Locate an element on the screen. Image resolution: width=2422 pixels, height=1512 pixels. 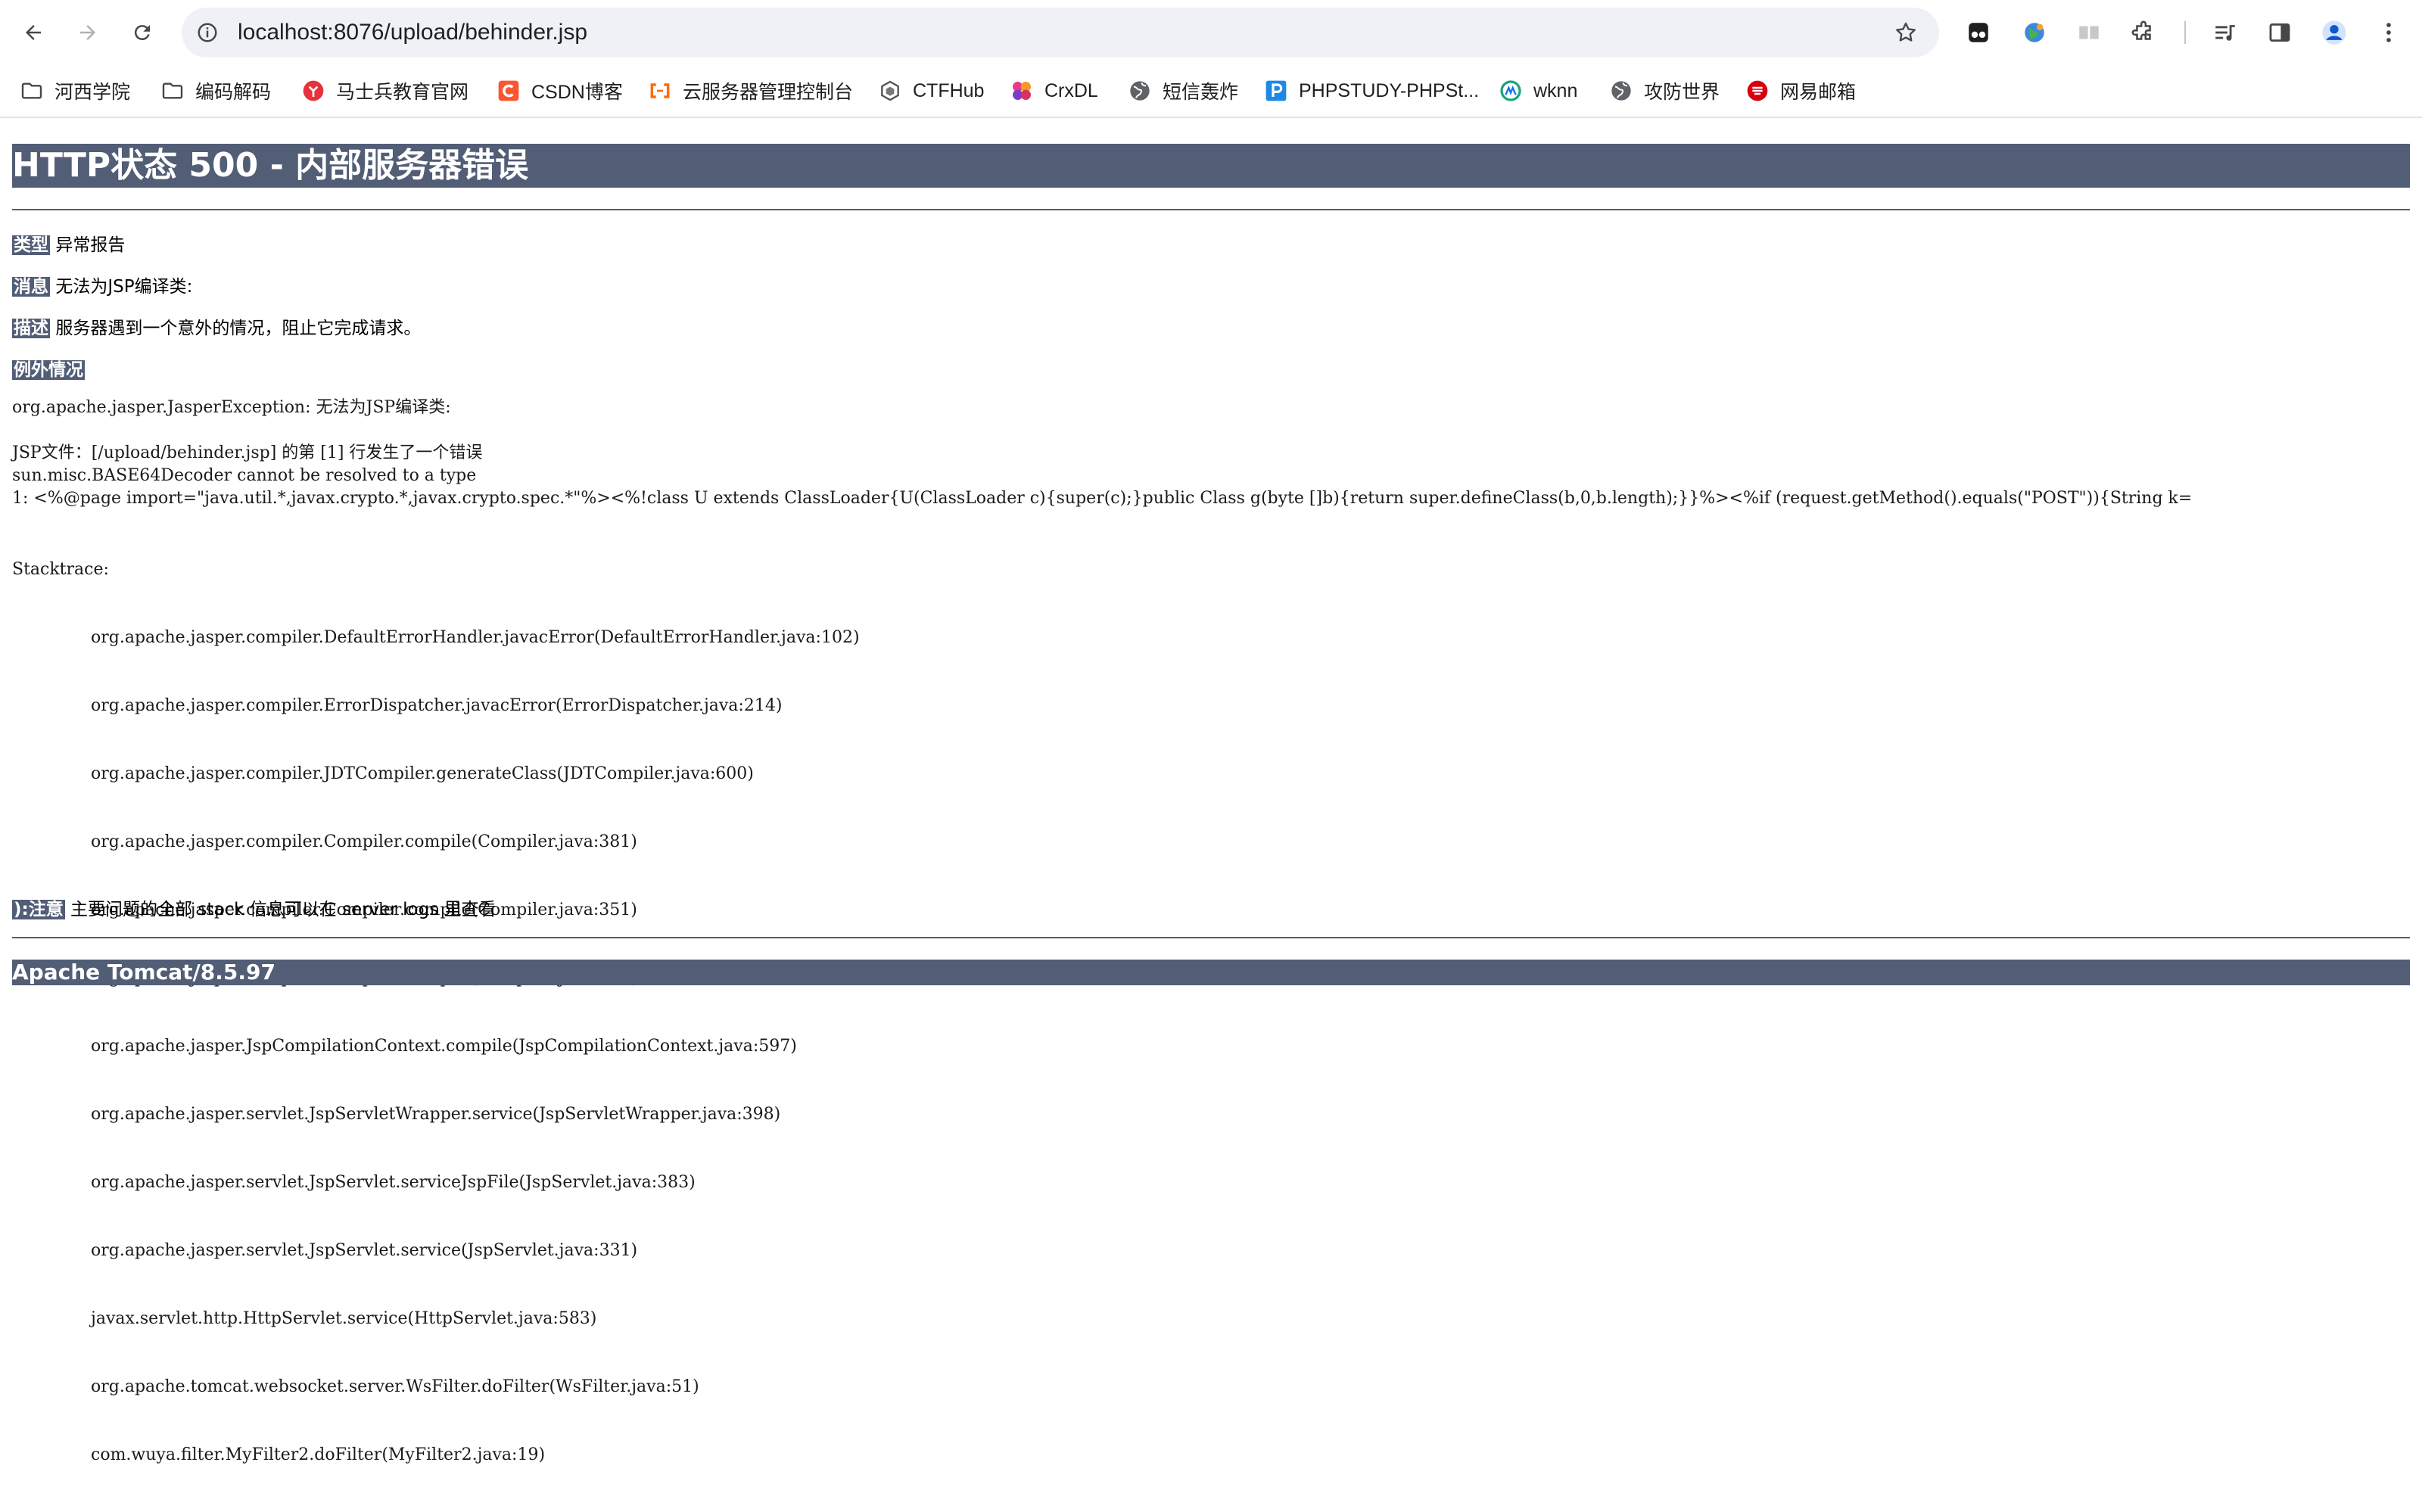
address-bar: localhost:8076/upload/behinder.jsp is located at coordinates (1060, 33).